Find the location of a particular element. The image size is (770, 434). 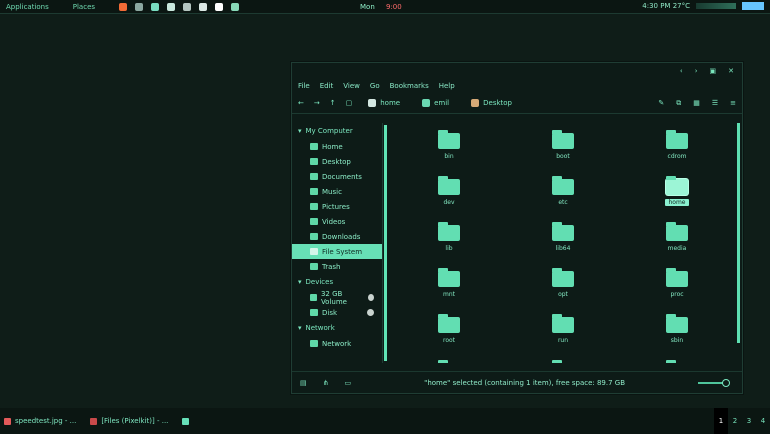

file-item: cdrom is located at coordinates (677, 151).